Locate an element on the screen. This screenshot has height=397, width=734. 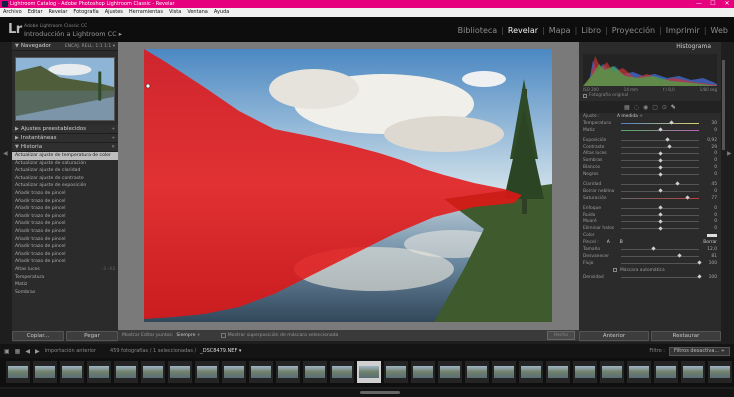
reset-button: Restaurar is located at coordinates (686, 336).